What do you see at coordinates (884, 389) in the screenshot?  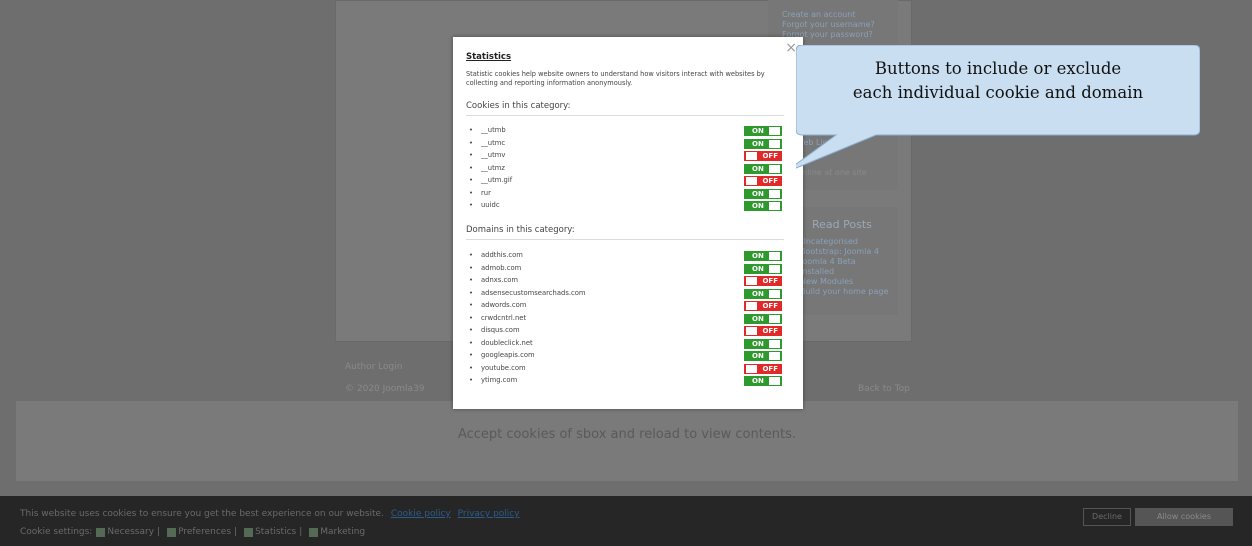 I see `back-to-top-link: Back to Top` at bounding box center [884, 389].